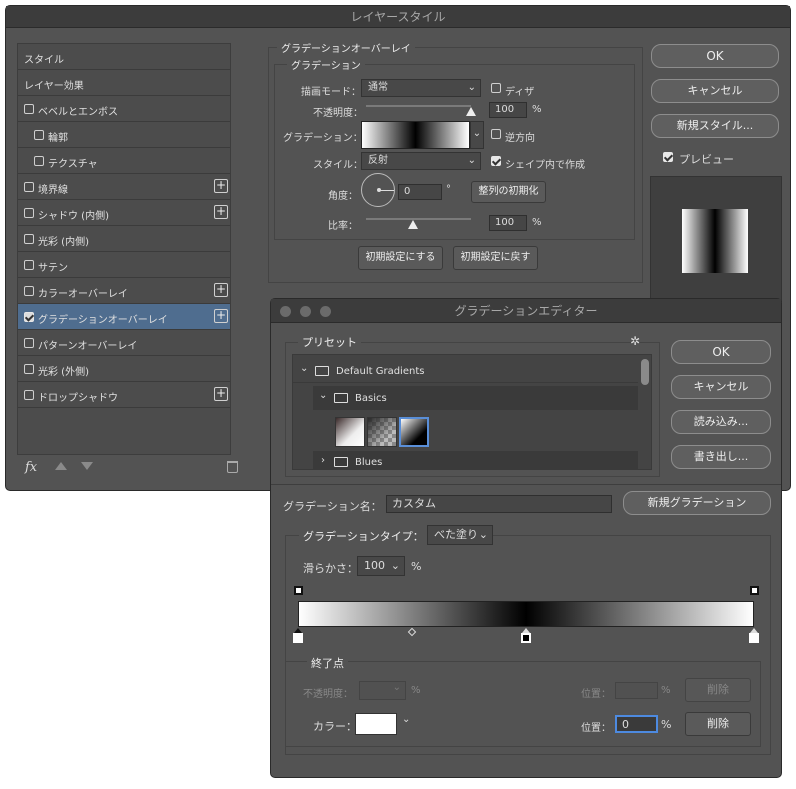  What do you see at coordinates (53, 268) in the screenshot?
I see `effect-label: サテン` at bounding box center [53, 268].